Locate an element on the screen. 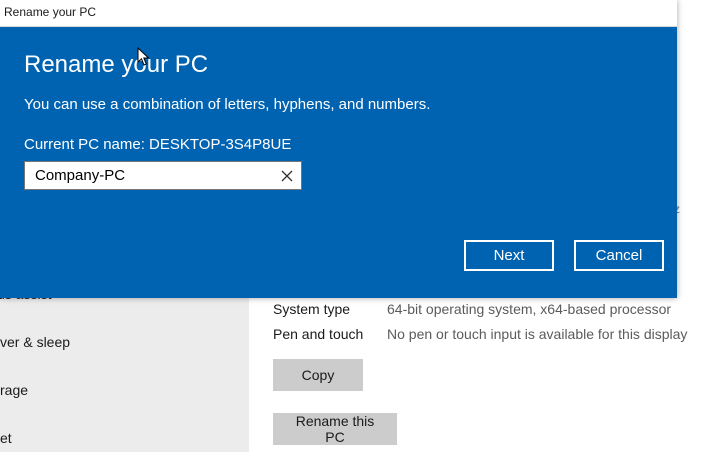 The height and width of the screenshot is (452, 709). pc-name-input is located at coordinates (150, 175).